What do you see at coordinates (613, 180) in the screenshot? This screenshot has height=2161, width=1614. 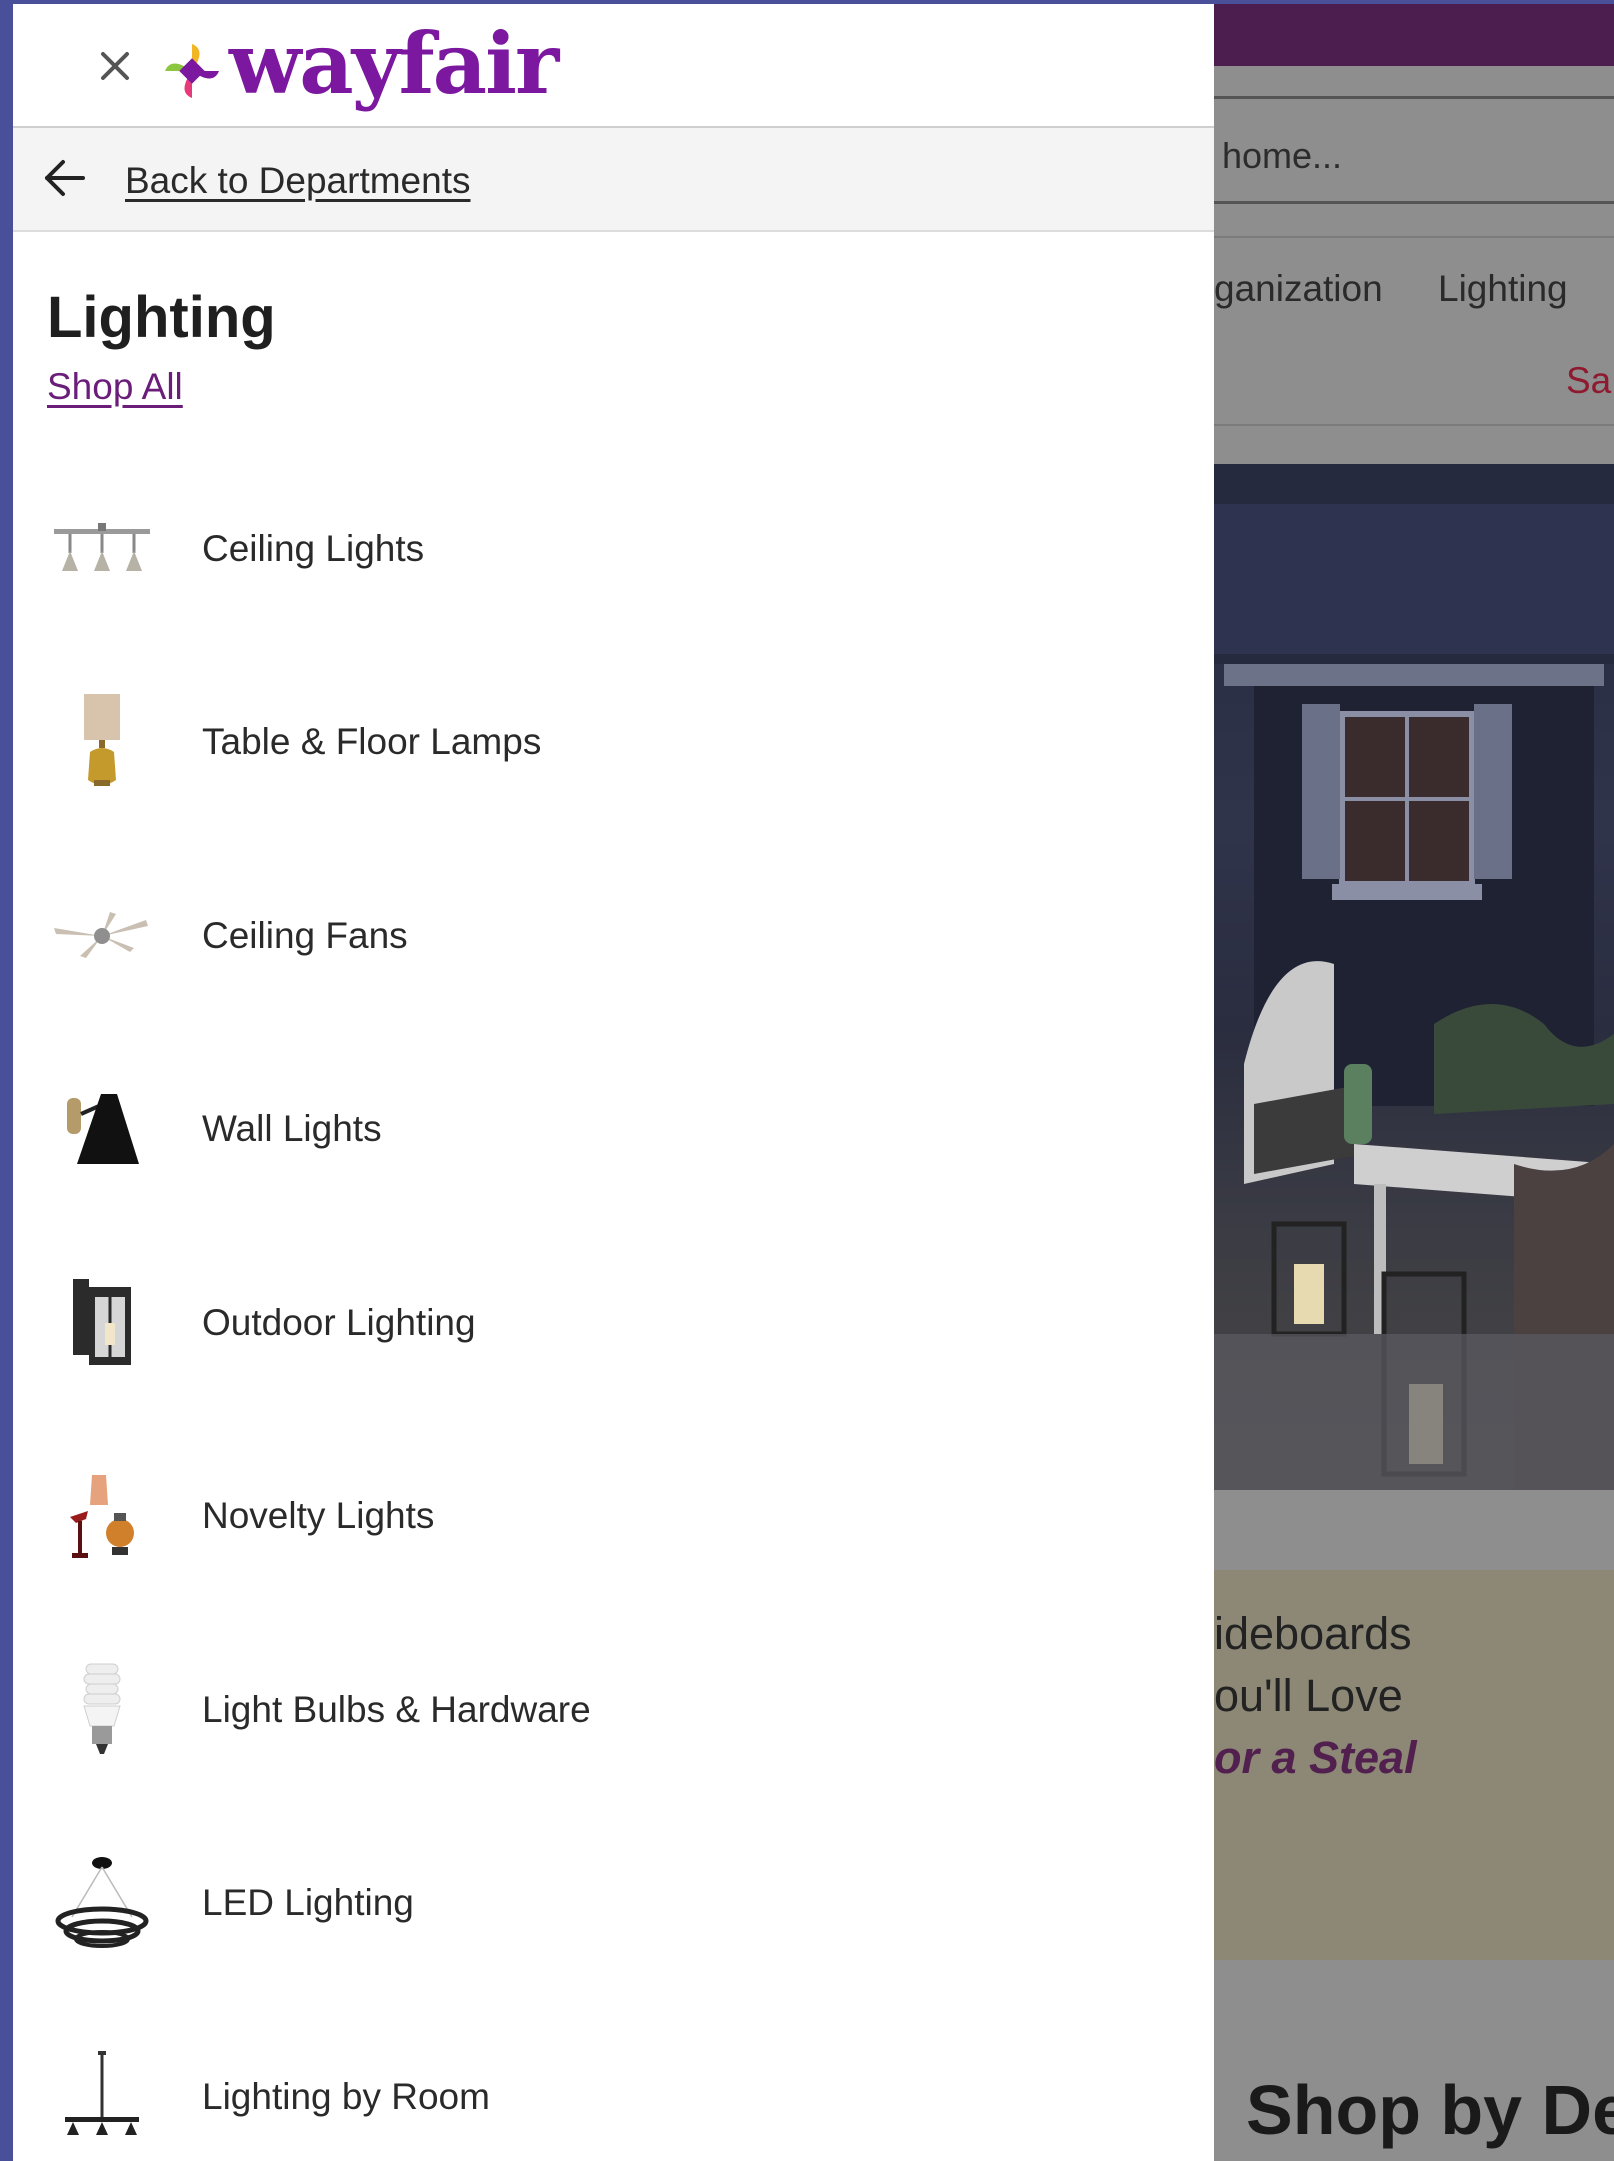 I see `back-to-departments-bar: Back to Departments` at bounding box center [613, 180].